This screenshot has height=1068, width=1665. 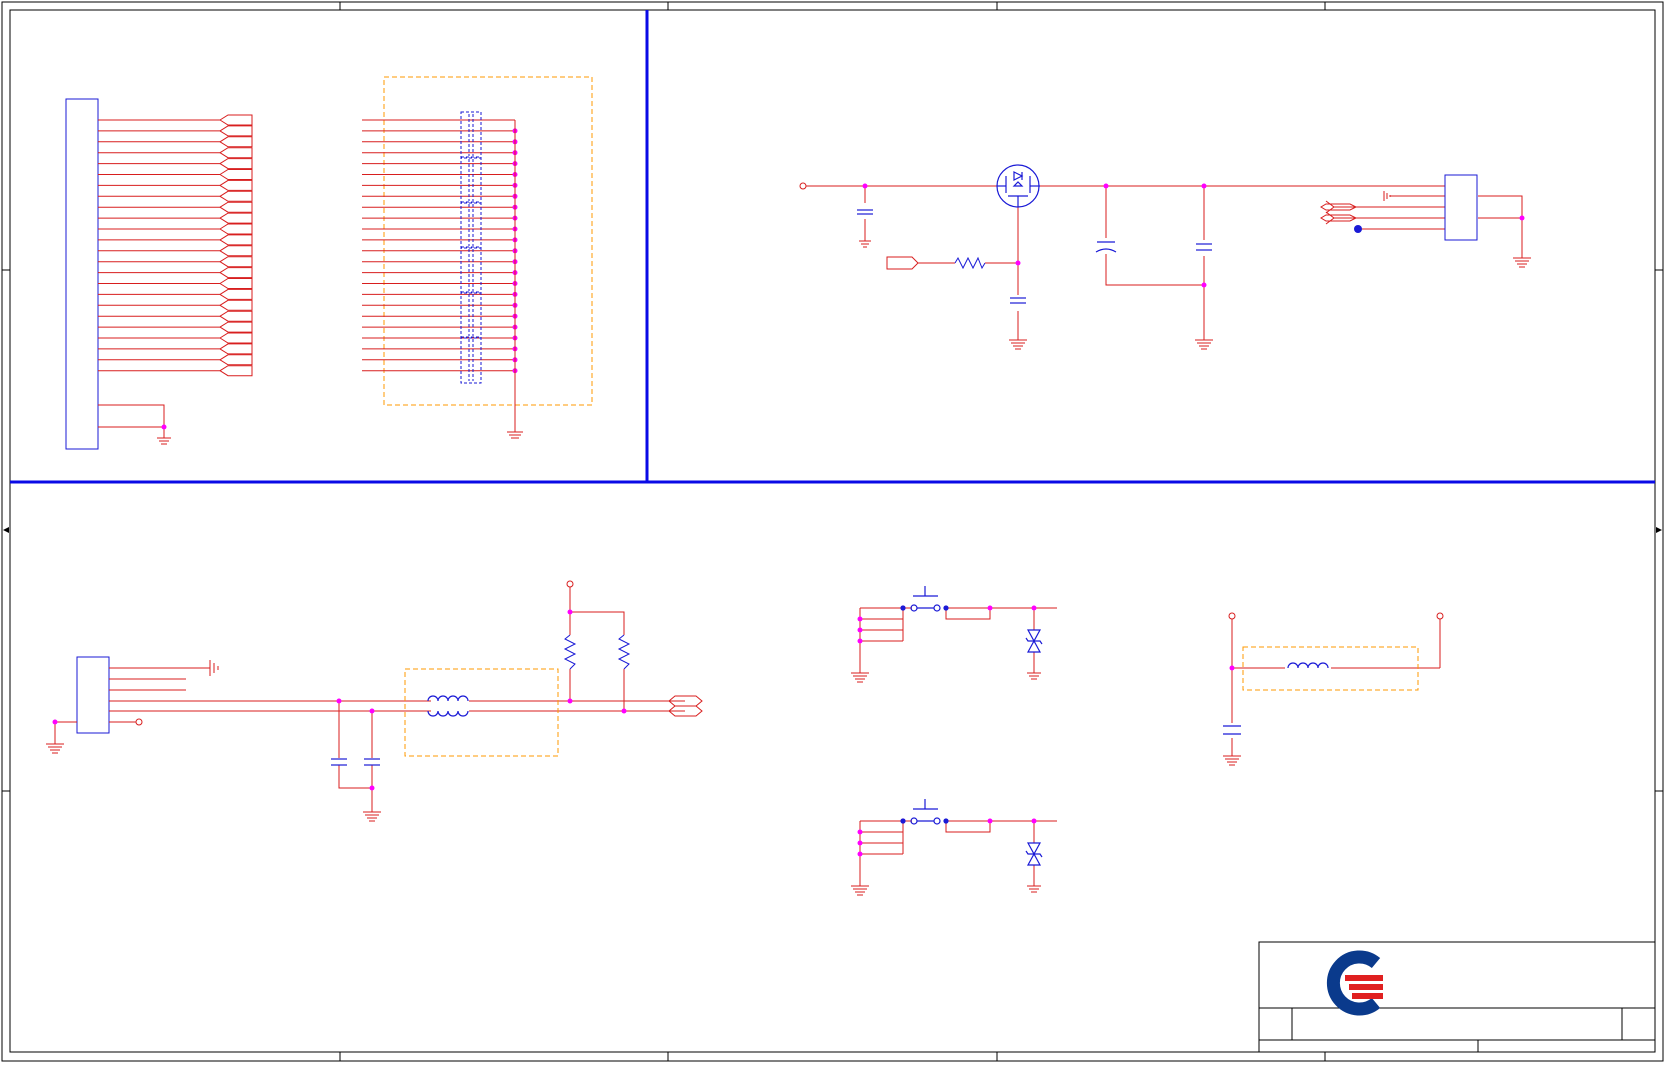 I want to click on inductor-filter-block, so click(x=1333, y=689).